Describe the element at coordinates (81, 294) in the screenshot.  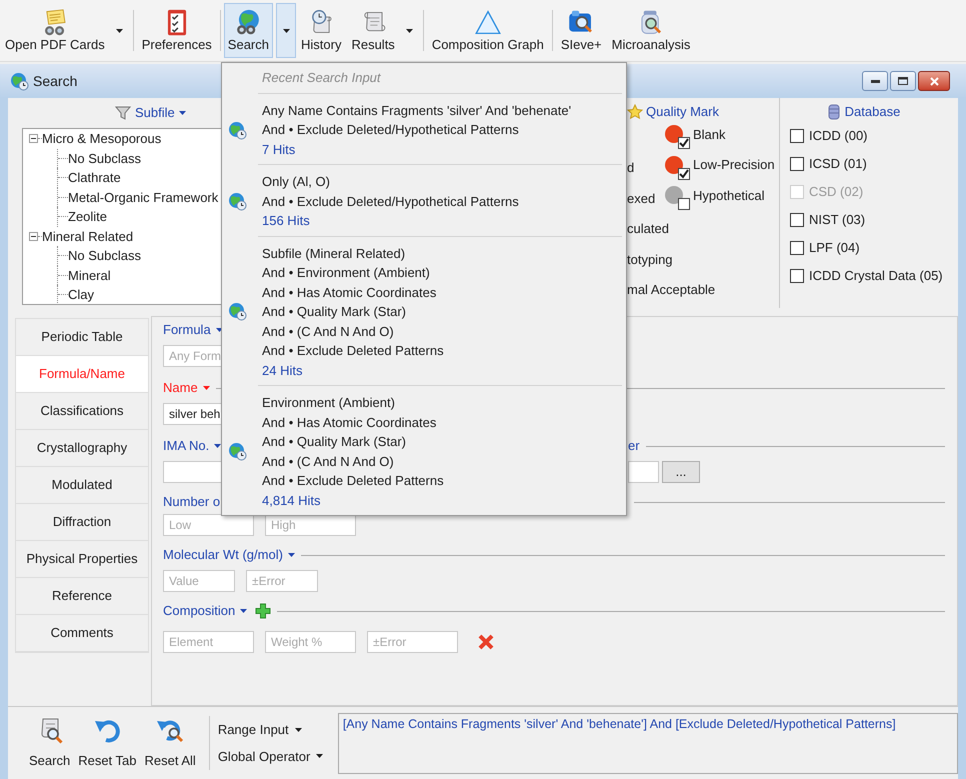
I see `tree-item: Clay` at that location.